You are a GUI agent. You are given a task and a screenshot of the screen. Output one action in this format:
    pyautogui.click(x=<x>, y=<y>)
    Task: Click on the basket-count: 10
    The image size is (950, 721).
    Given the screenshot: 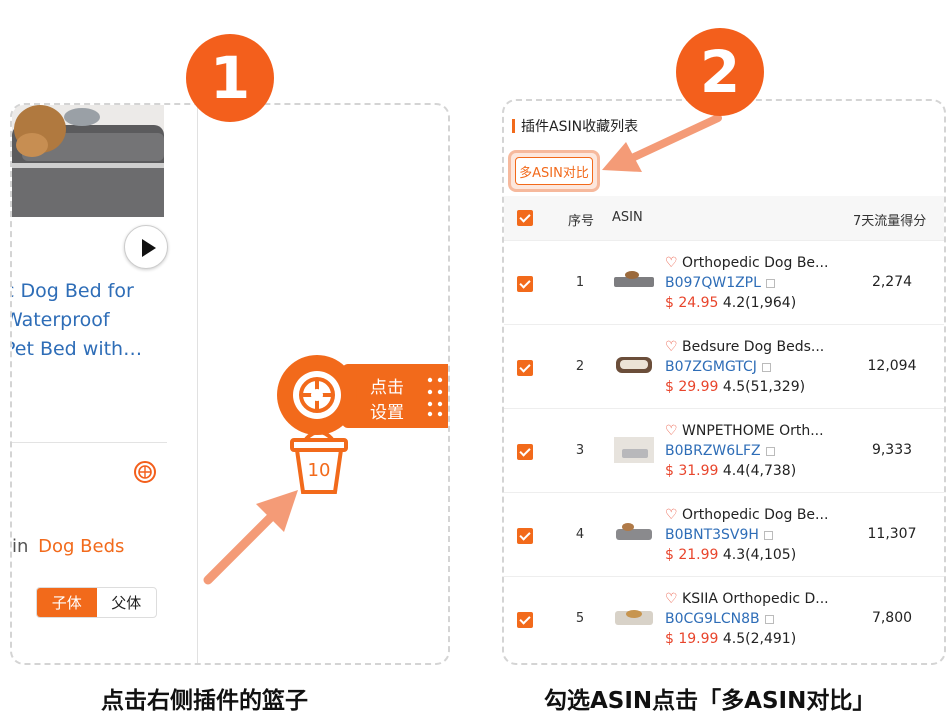 What is the action you would take?
    pyautogui.click(x=319, y=470)
    